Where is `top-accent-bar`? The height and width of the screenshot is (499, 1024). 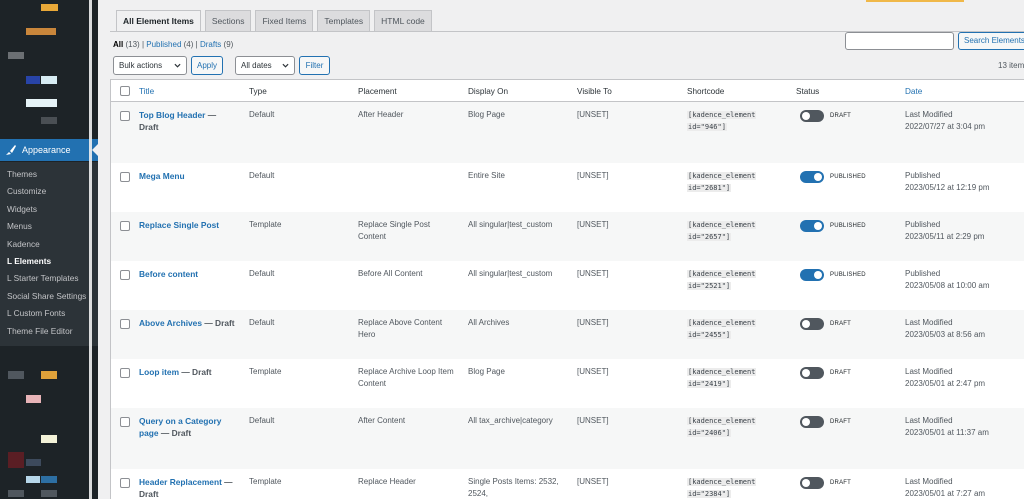
top-accent-bar is located at coordinates (915, 1).